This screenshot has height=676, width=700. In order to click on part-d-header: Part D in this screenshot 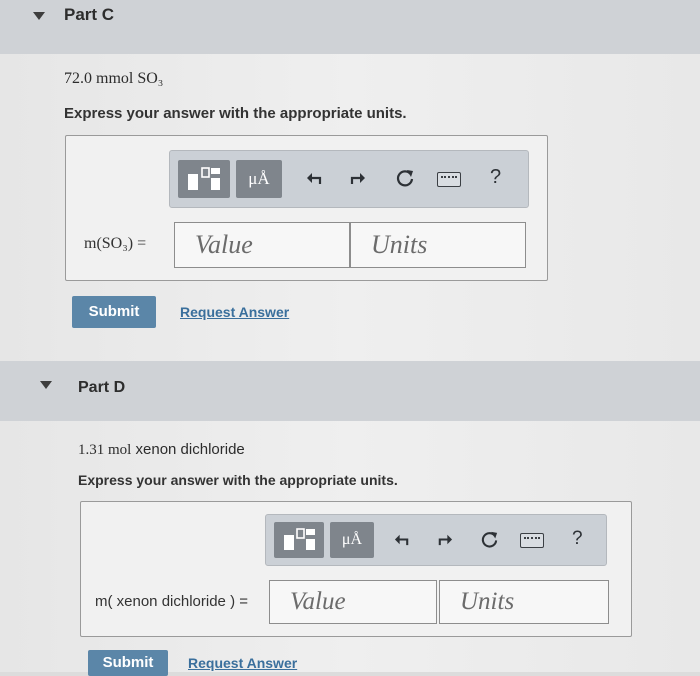, I will do `click(350, 391)`.